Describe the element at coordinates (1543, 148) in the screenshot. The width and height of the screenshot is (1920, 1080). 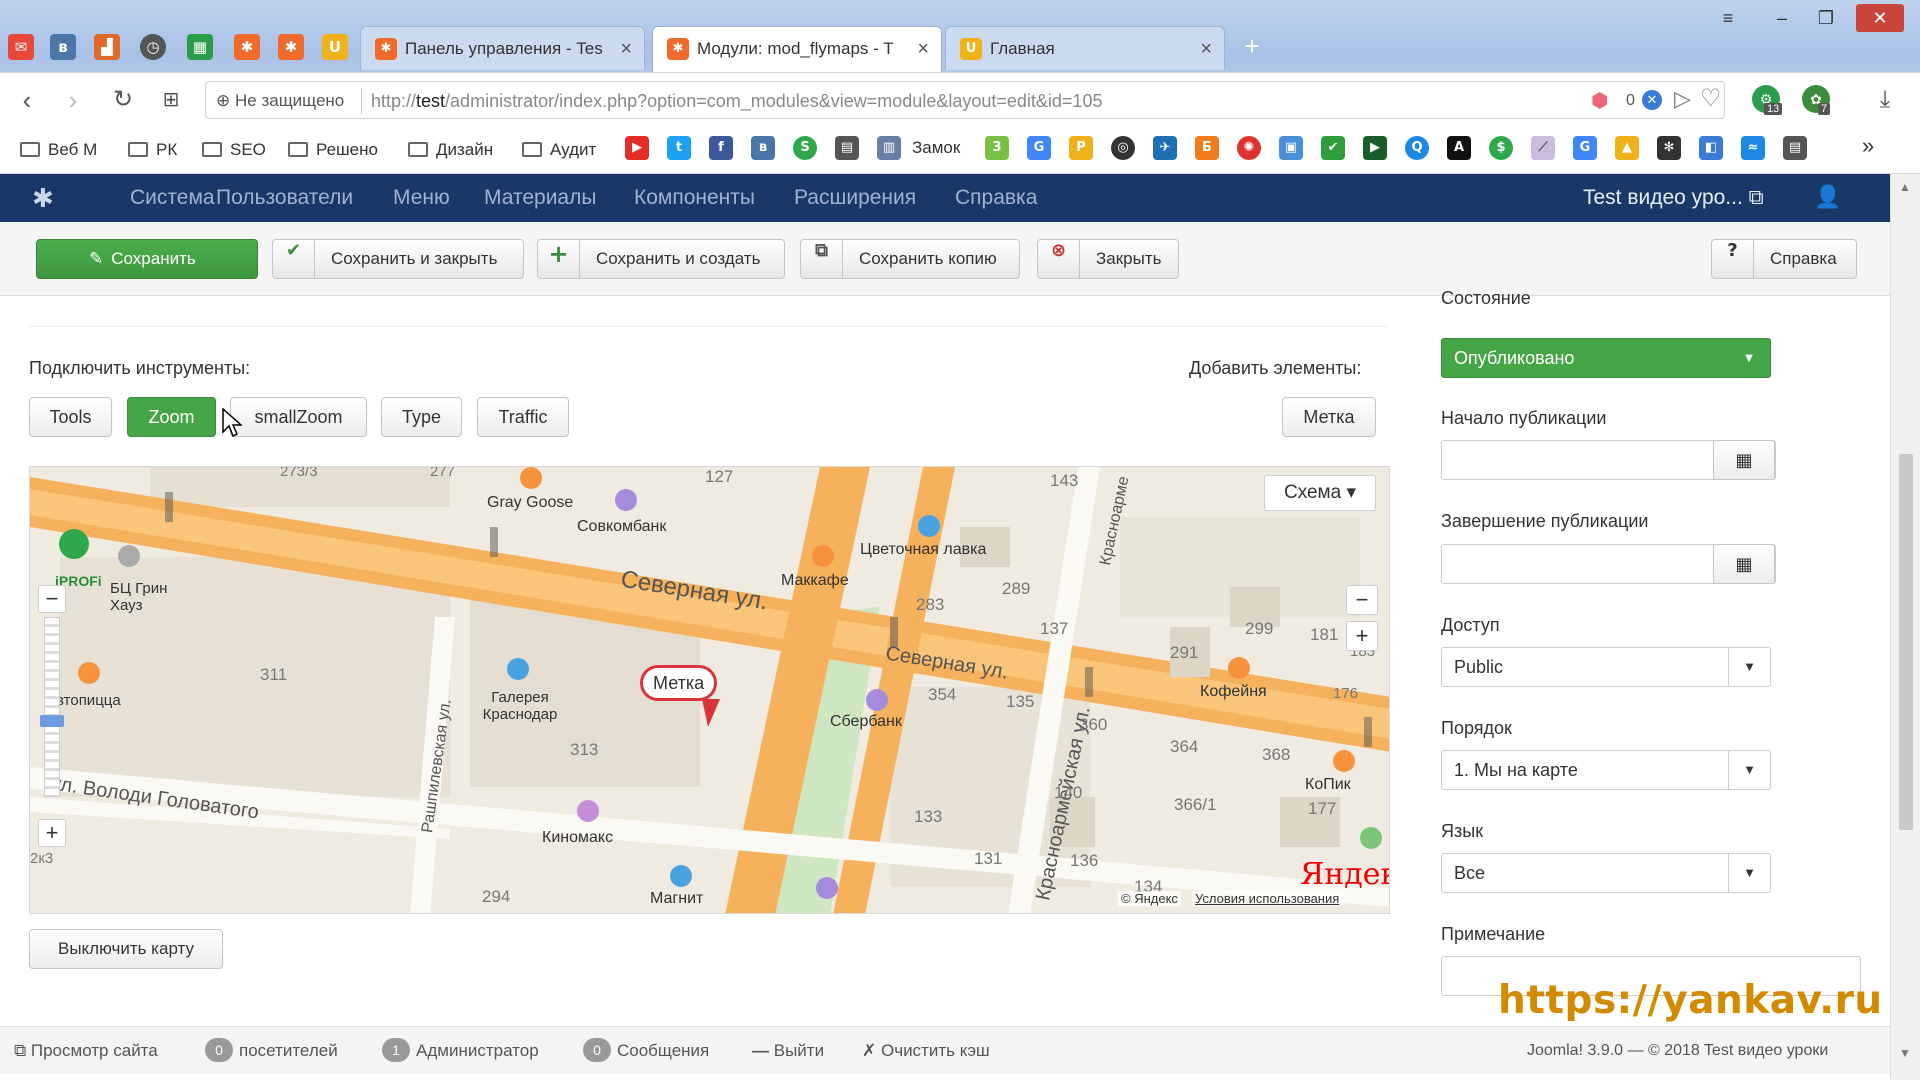
I see `pin-icon: ⟋` at that location.